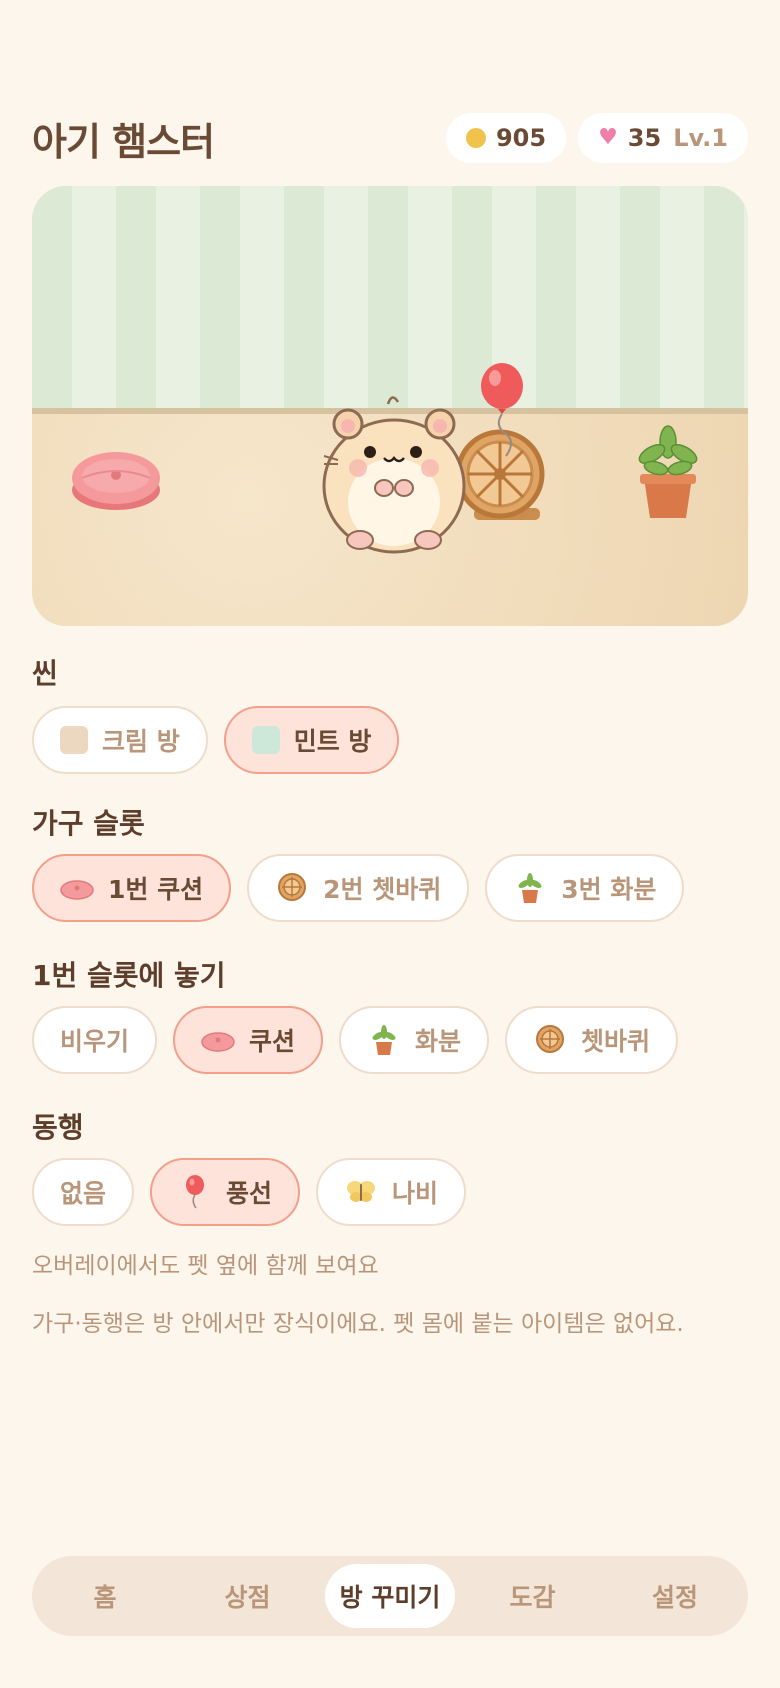  I want to click on page-title: 아기 햄스터, so click(123, 141).